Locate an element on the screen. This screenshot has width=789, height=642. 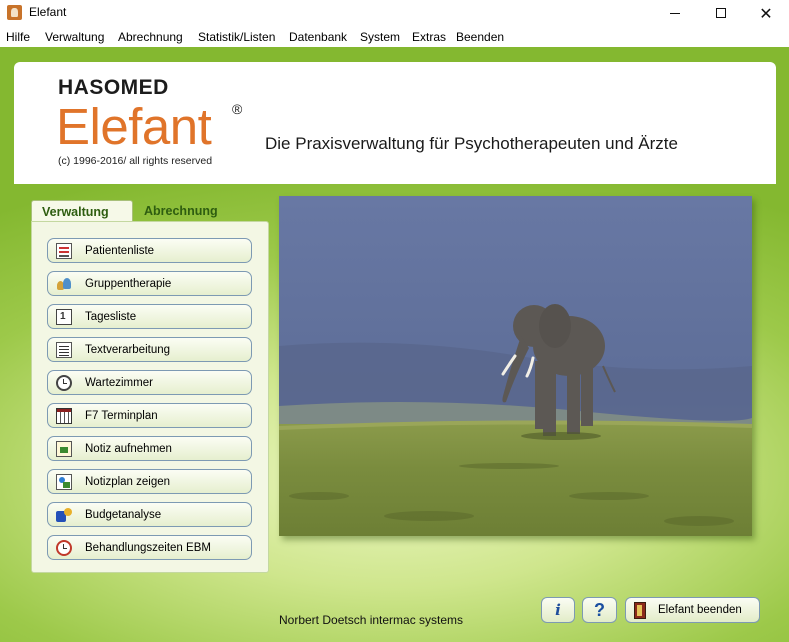
tab-abrechnung: Abrechnung is located at coordinates (183, 211).